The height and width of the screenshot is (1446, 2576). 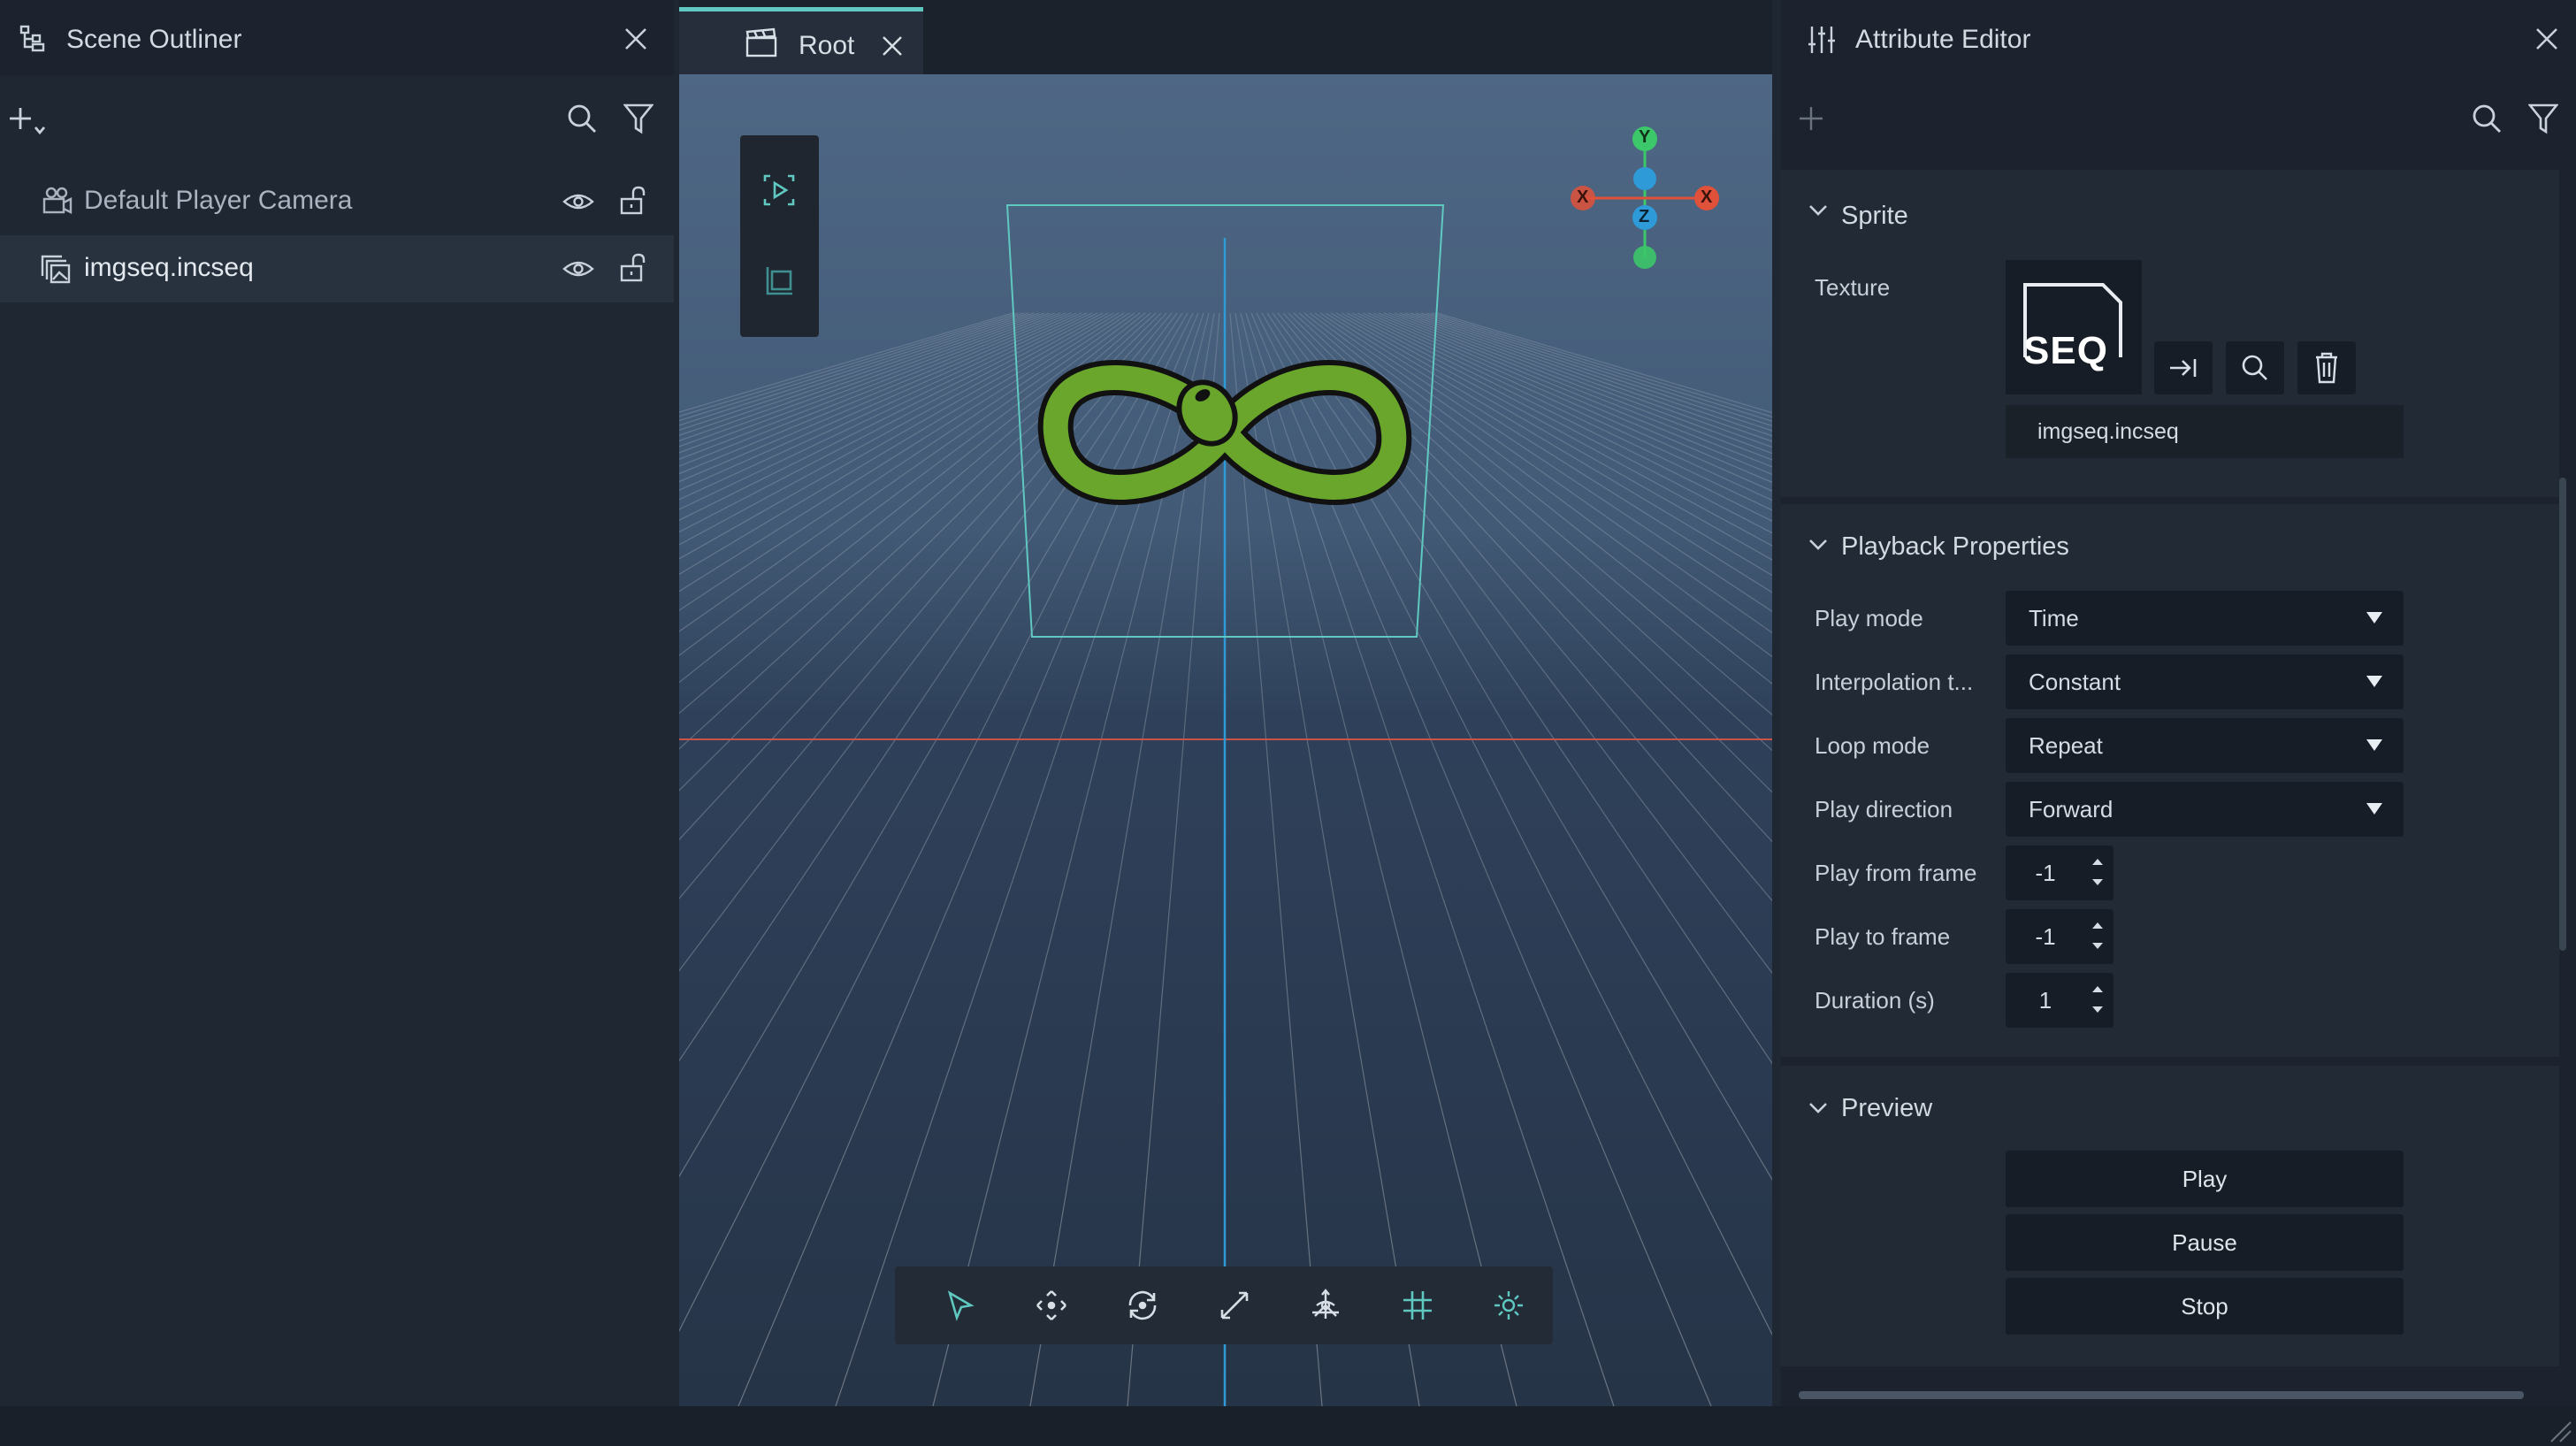 What do you see at coordinates (893, 45) in the screenshot?
I see `close-tab-icon` at bounding box center [893, 45].